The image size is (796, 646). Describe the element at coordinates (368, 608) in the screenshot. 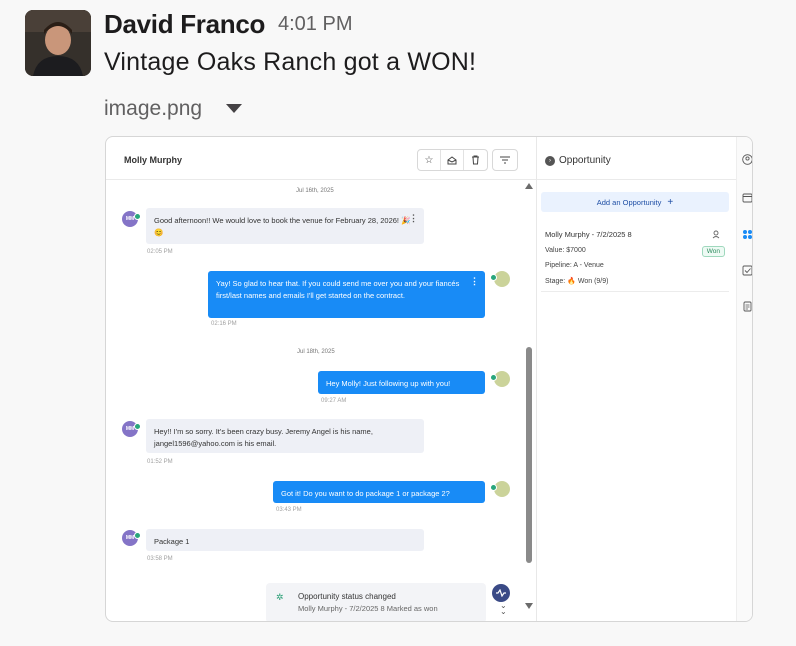

I see `status-subtitle: Molly Murphy - 7/2/2025 8 Marked as won` at that location.